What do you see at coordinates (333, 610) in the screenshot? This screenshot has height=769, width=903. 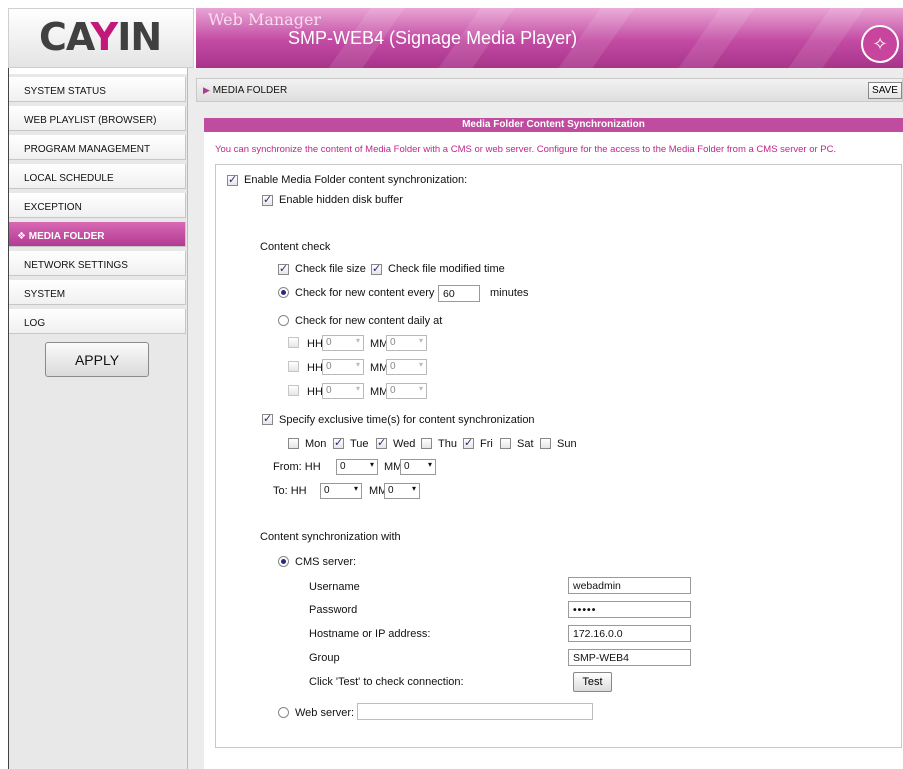 I see `password-label: Password` at bounding box center [333, 610].